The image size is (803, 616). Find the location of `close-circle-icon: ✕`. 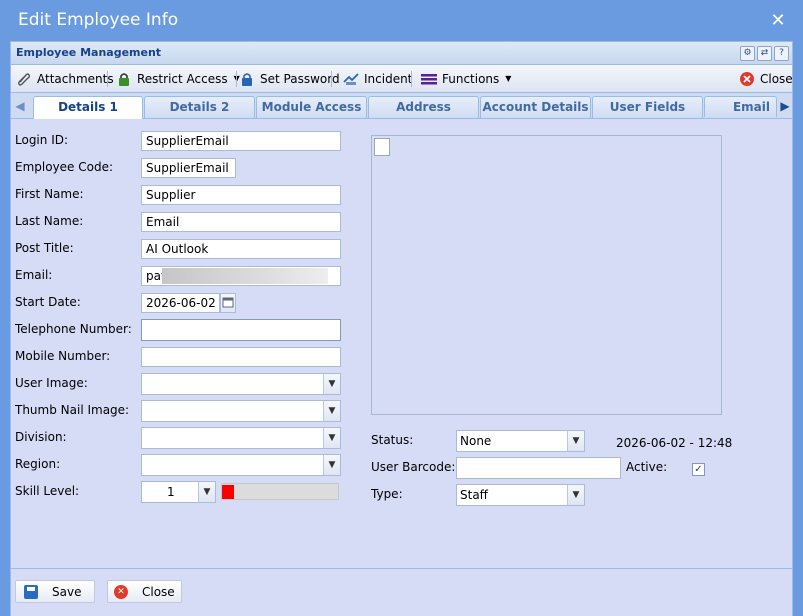

close-circle-icon: ✕ is located at coordinates (121, 591).